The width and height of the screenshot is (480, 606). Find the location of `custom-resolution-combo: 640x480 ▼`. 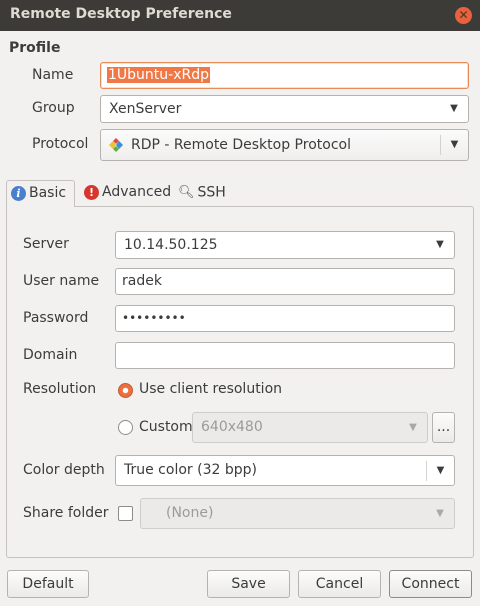

custom-resolution-combo: 640x480 ▼ is located at coordinates (310, 427).